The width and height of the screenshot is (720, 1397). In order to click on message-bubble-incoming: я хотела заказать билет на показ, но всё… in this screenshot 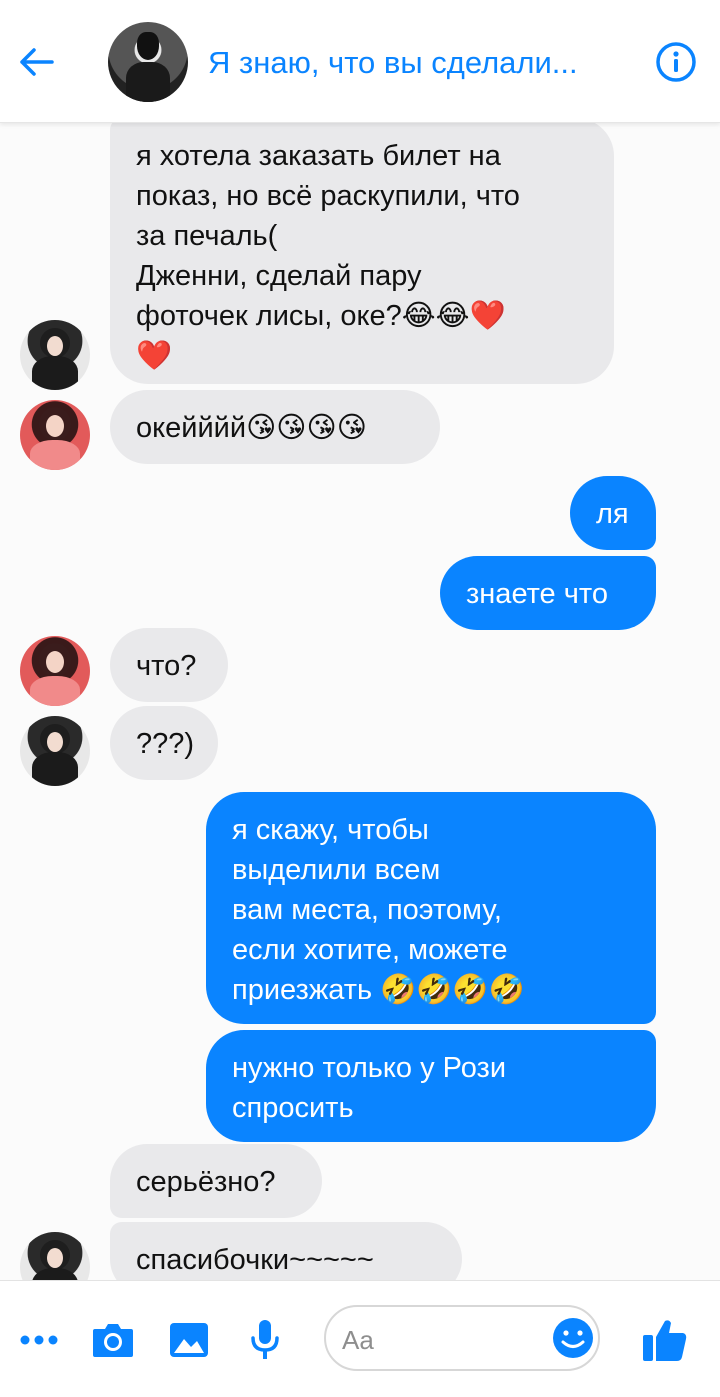, I will do `click(362, 251)`.